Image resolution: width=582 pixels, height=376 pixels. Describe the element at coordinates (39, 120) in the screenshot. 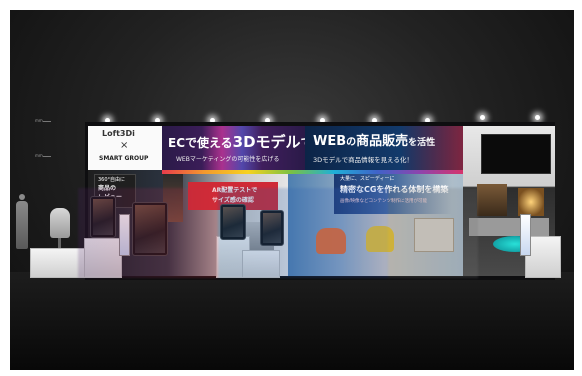

I see `dimension-label-top: mm` at that location.